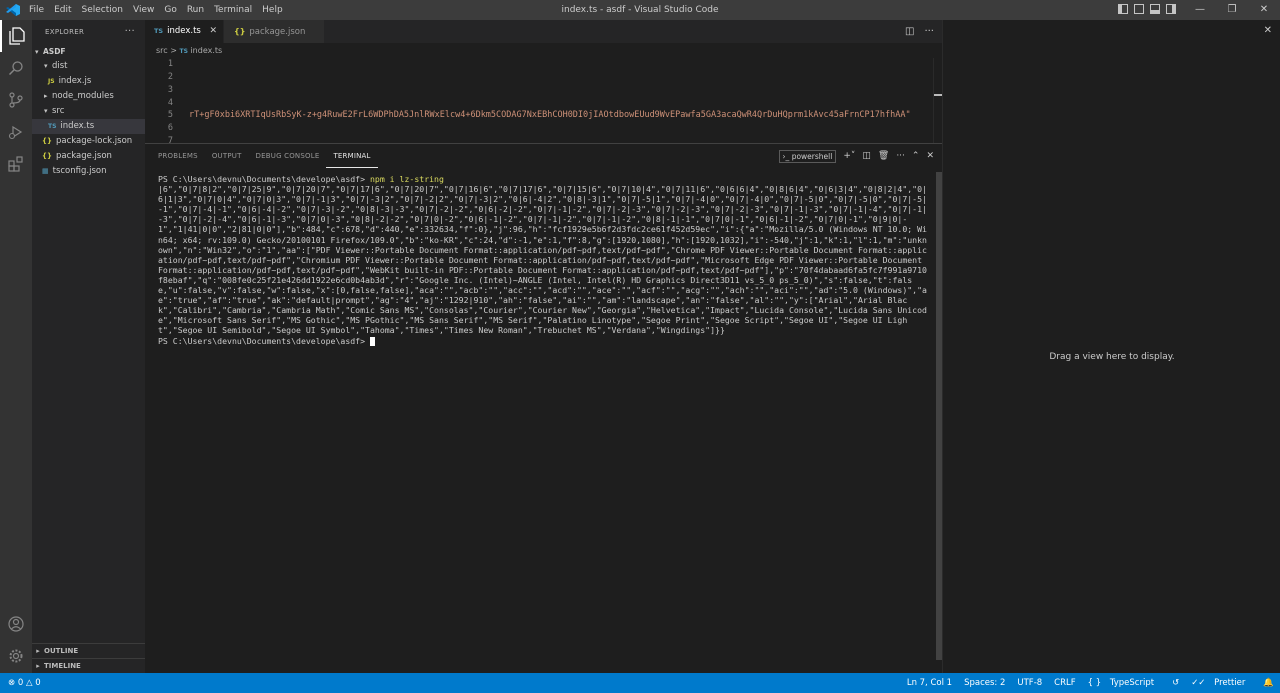 The width and height of the screenshot is (1280, 693). What do you see at coordinates (1200, 10) in the screenshot?
I see `minimize-icon: —` at bounding box center [1200, 10].